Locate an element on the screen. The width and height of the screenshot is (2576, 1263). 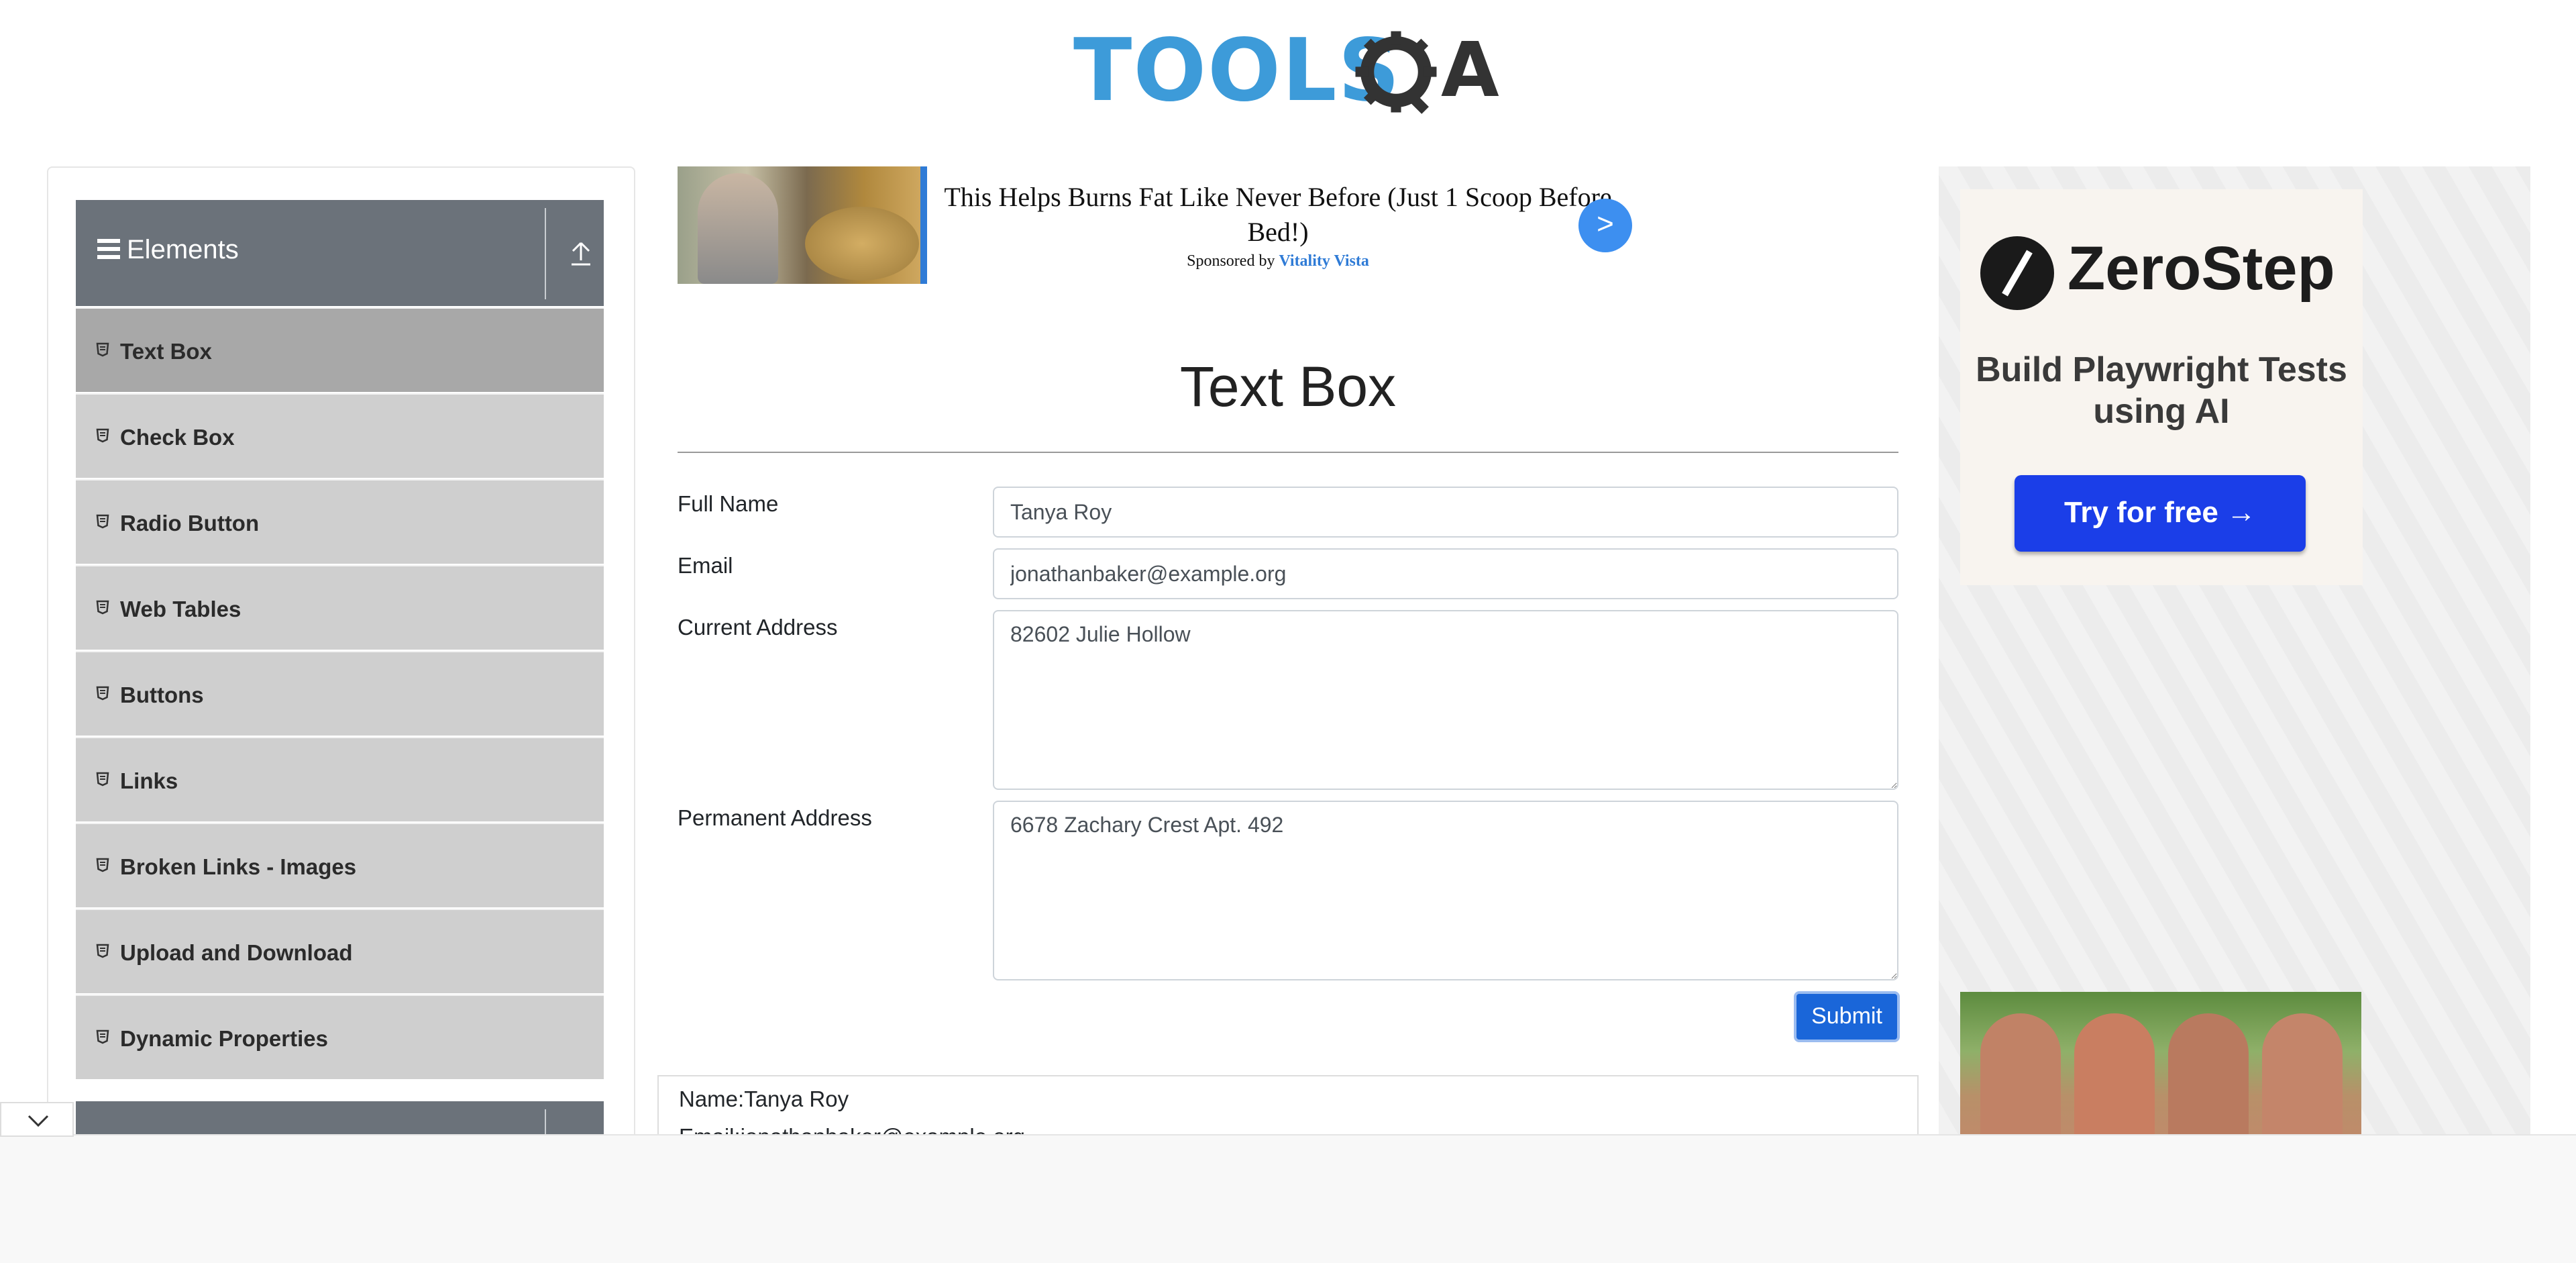
current-address-label: Current Address is located at coordinates (758, 627).